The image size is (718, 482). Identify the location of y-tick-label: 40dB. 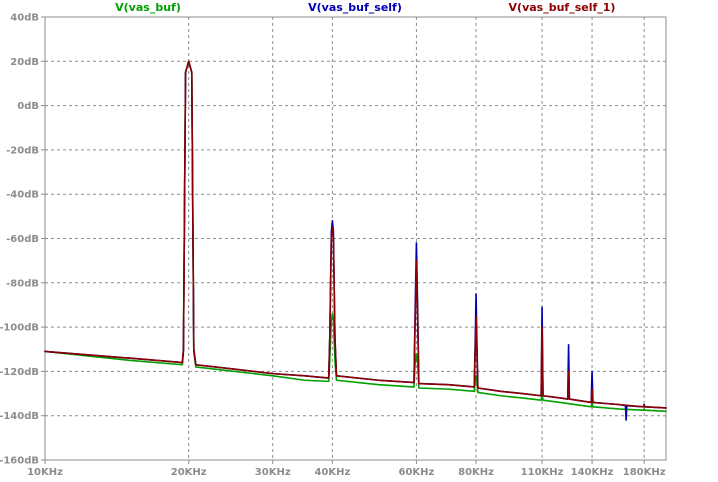
(24, 18).